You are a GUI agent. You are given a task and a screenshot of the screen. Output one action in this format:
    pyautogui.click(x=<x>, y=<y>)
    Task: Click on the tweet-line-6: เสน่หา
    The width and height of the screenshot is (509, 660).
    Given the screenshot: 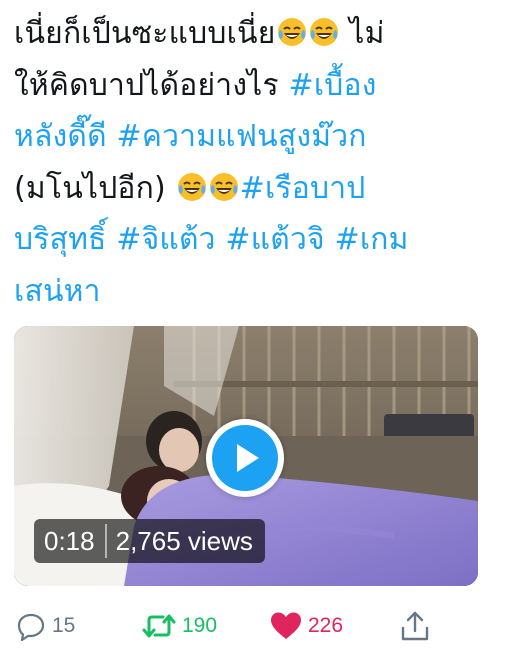 What is the action you would take?
    pyautogui.click(x=255, y=292)
    